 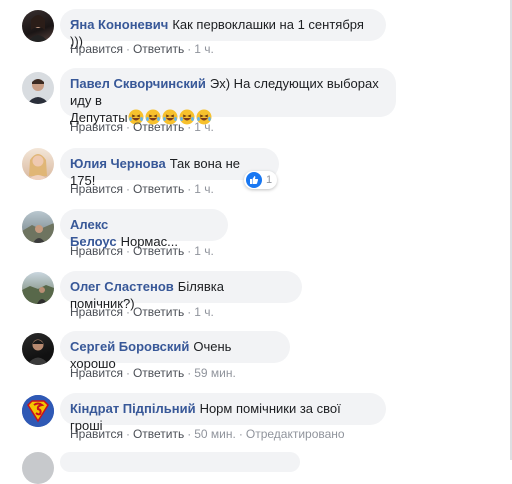 What do you see at coordinates (129, 346) in the screenshot?
I see `comment-author: Сергей Боровский` at bounding box center [129, 346].